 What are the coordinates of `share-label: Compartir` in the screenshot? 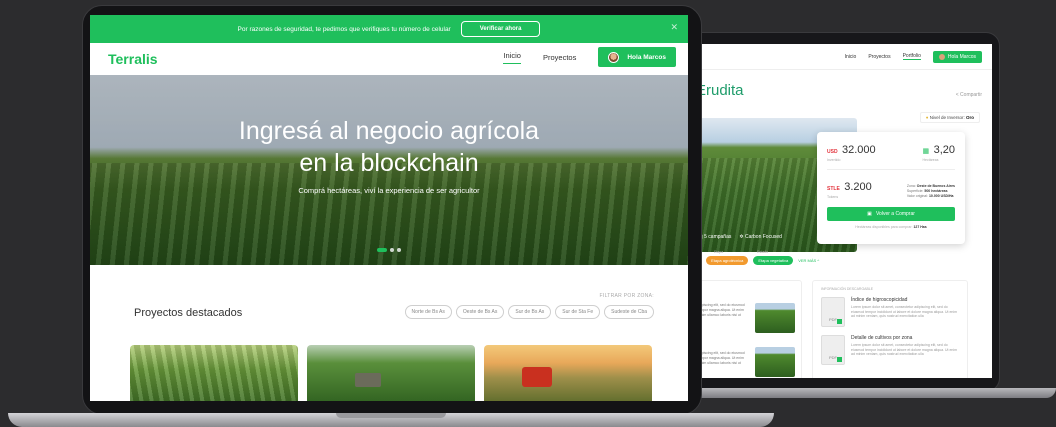 It's located at (971, 95).